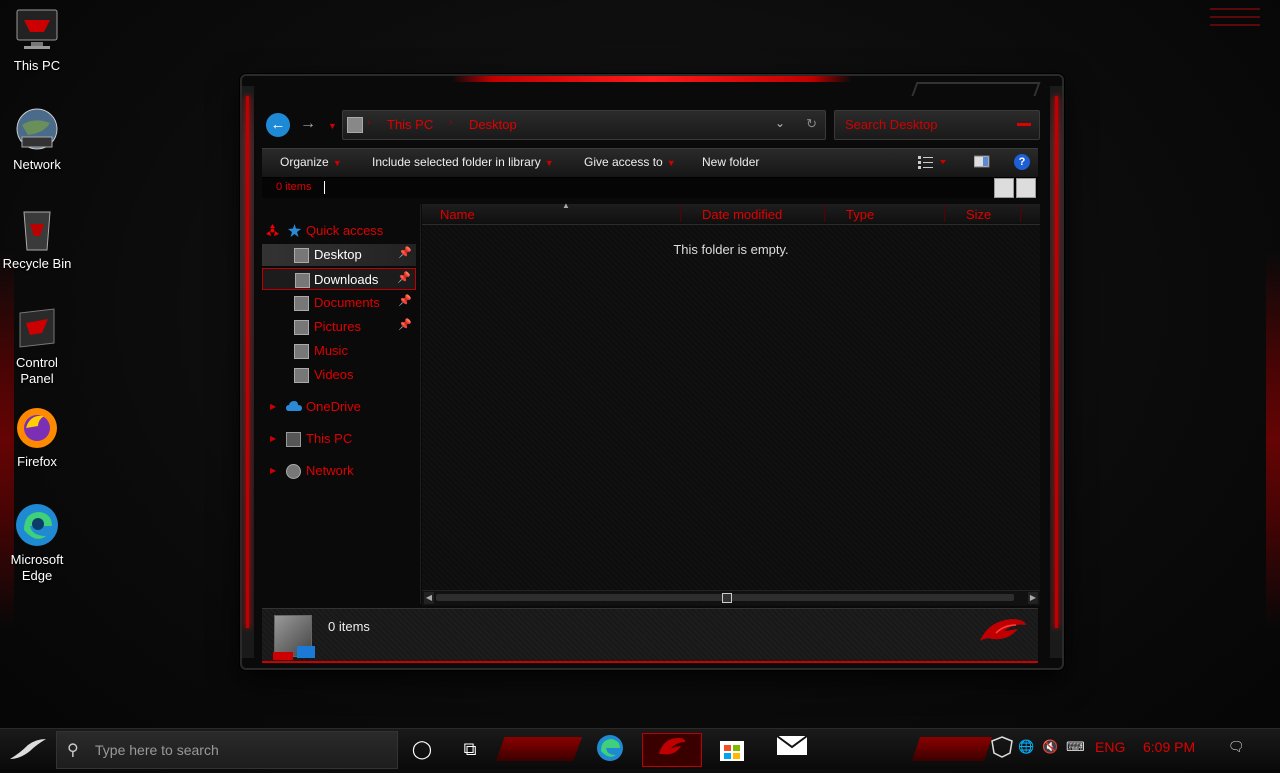  I want to click on documents-folder-icon, so click(301, 303).